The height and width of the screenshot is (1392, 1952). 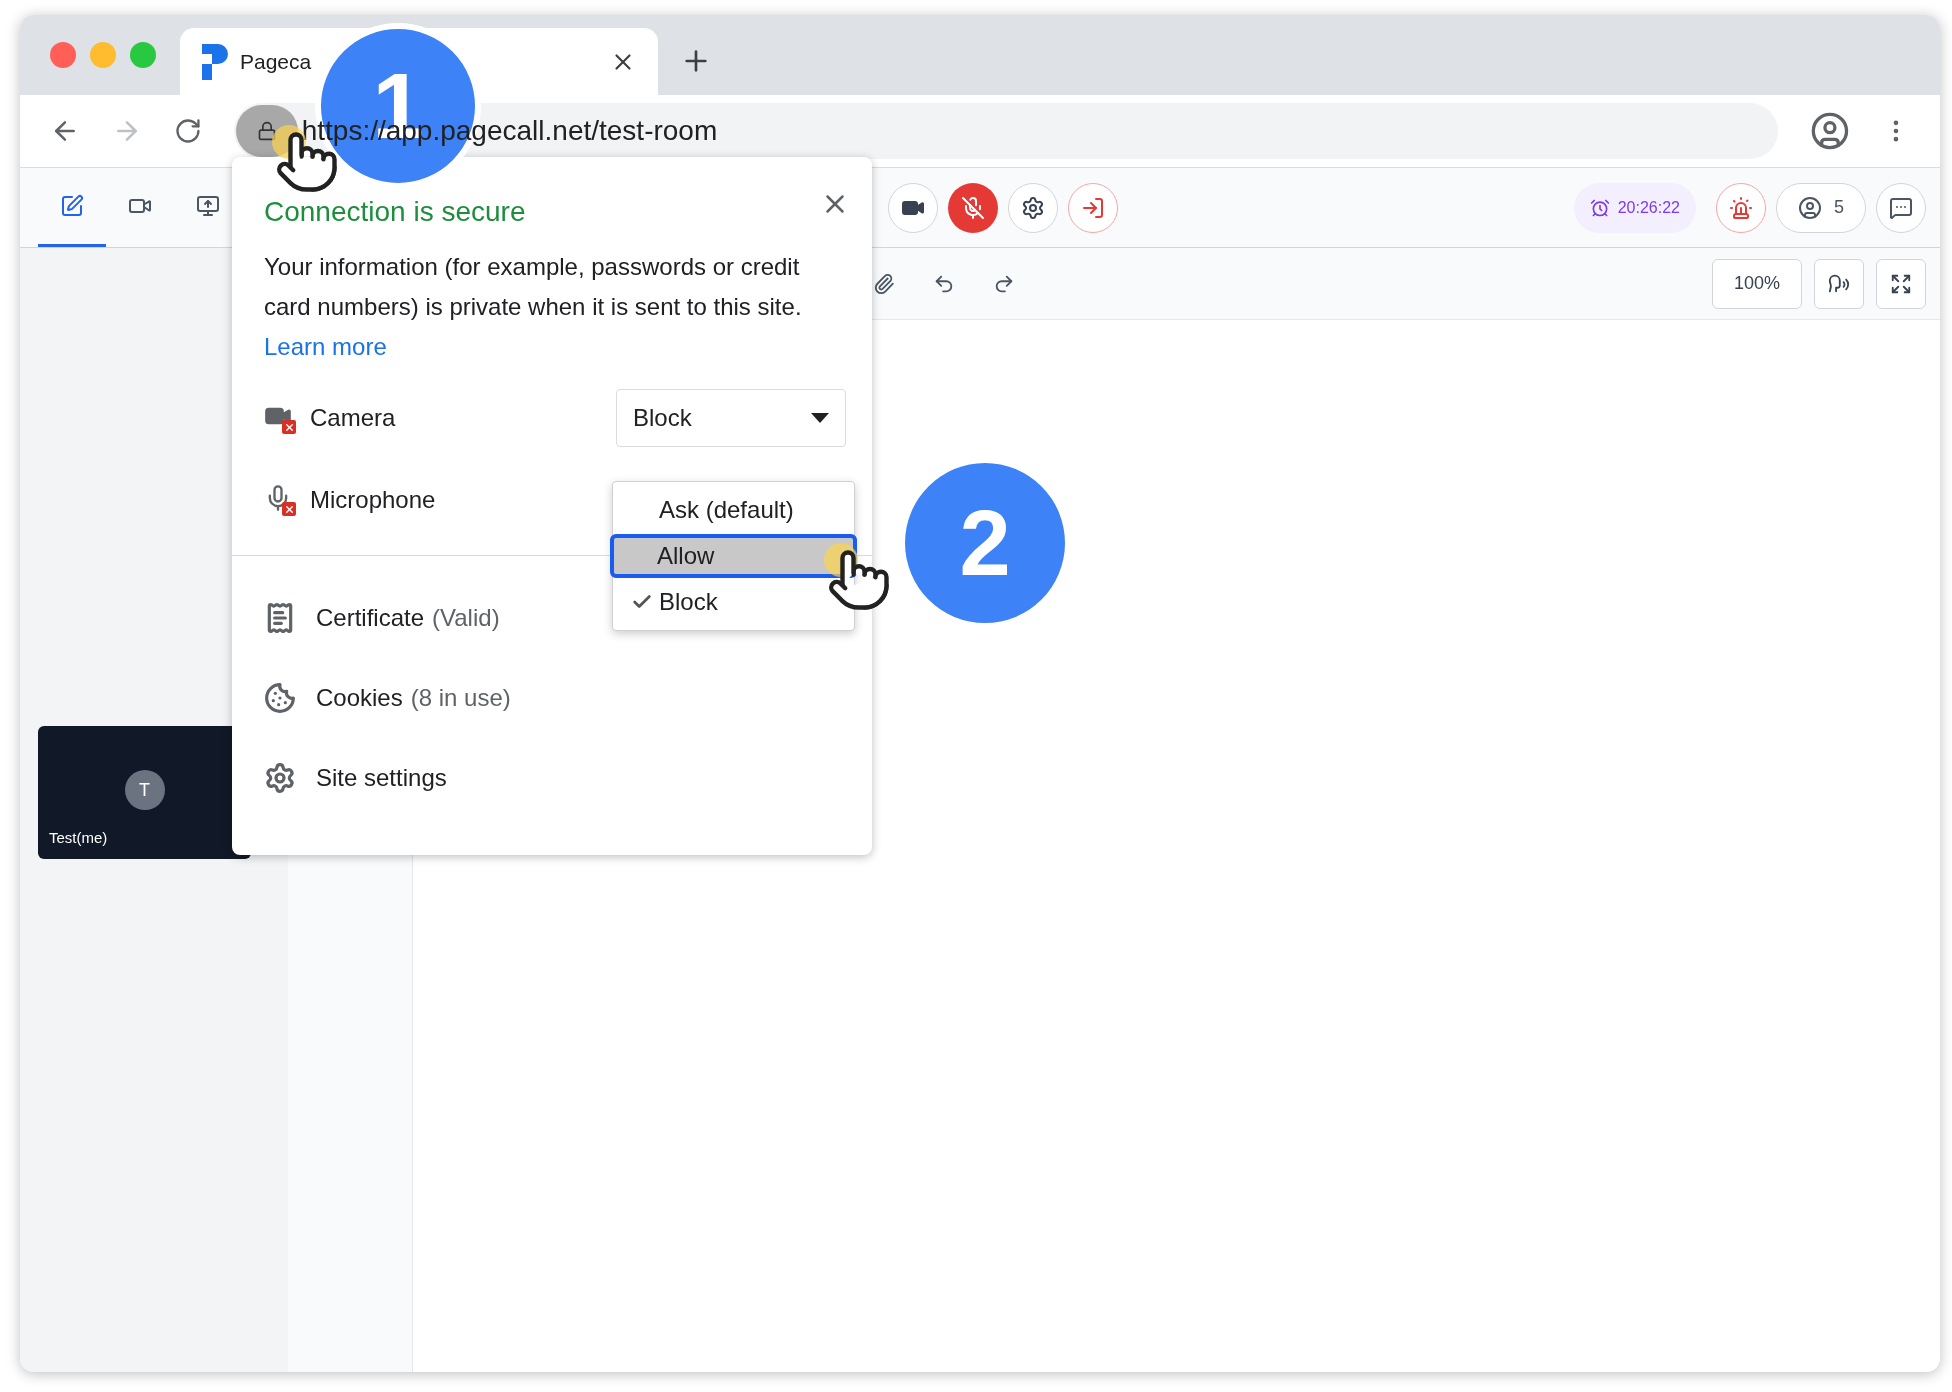 I want to click on exit-button, so click(x=1093, y=207).